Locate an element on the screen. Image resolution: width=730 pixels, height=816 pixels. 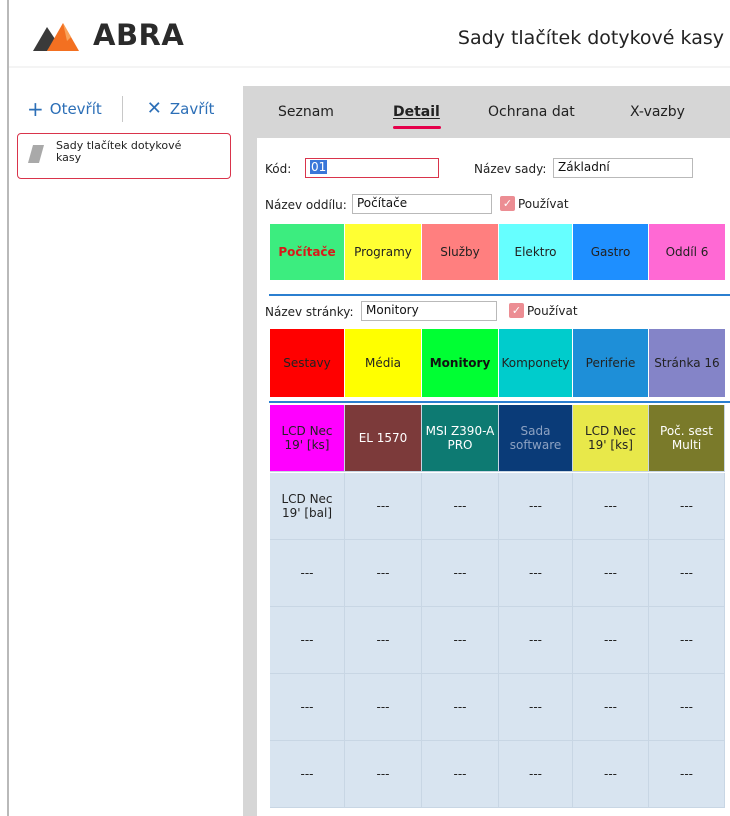
section-button: Služby is located at coordinates (460, 252).